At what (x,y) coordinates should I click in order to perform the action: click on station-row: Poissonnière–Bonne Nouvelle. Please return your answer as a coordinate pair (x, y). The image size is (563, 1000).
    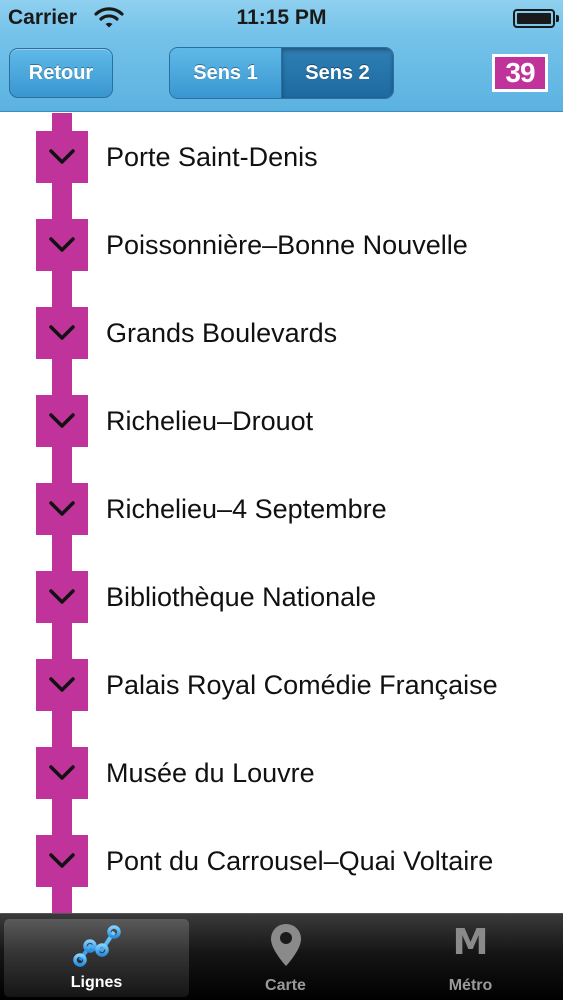
    Looking at the image, I should click on (281, 245).